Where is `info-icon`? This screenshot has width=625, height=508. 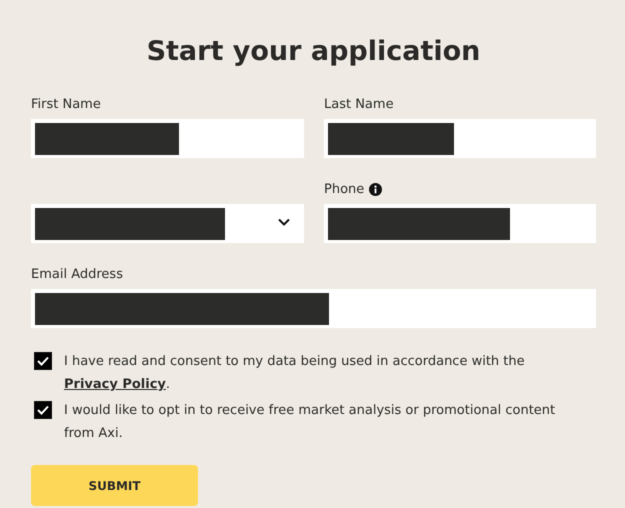
info-icon is located at coordinates (375, 189).